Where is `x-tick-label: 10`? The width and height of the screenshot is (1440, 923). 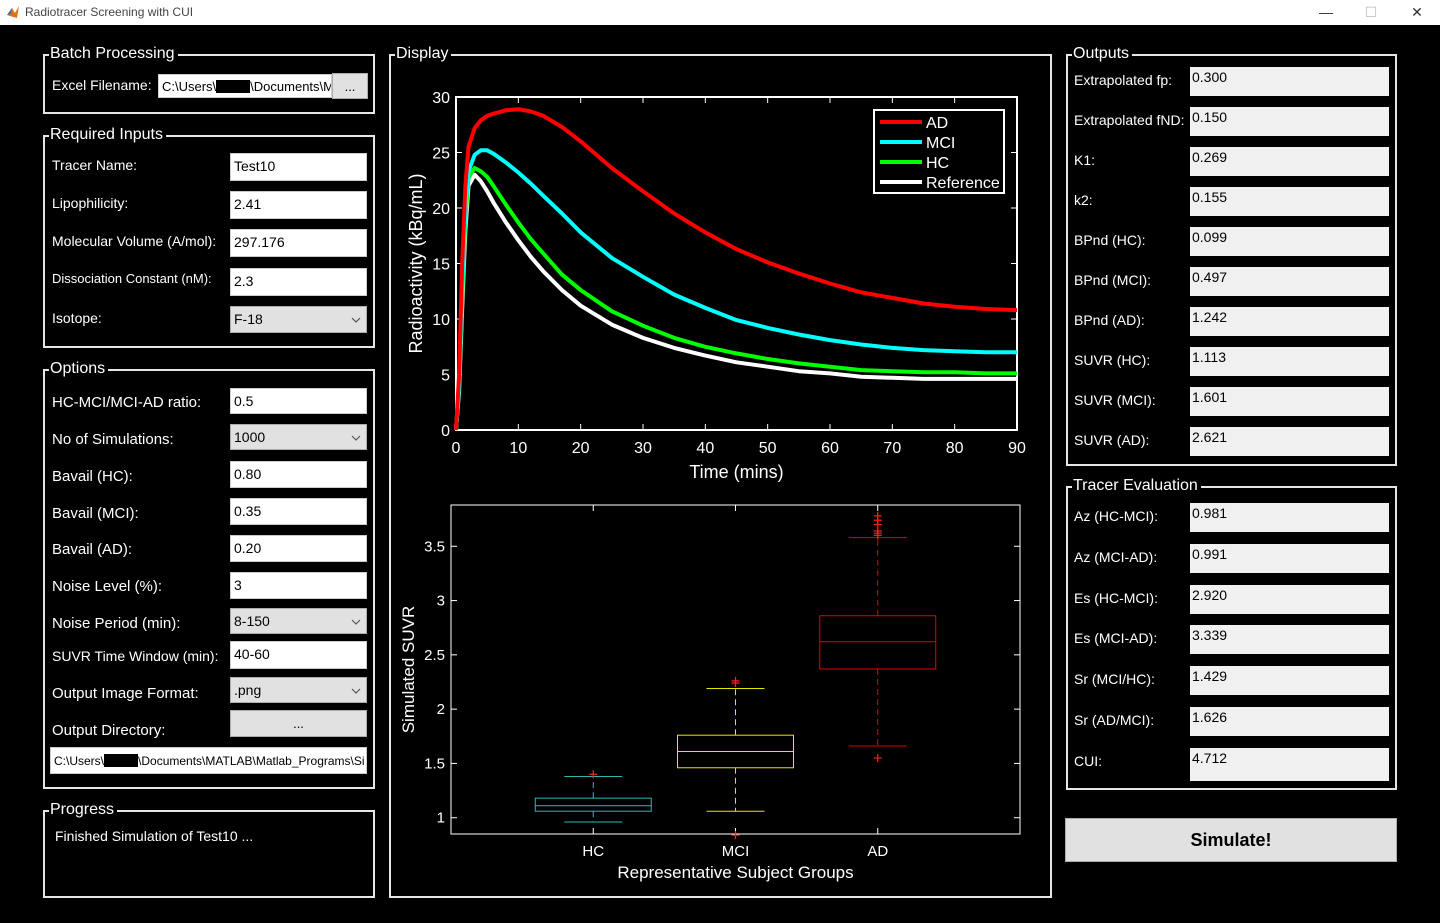 x-tick-label: 10 is located at coordinates (518, 448).